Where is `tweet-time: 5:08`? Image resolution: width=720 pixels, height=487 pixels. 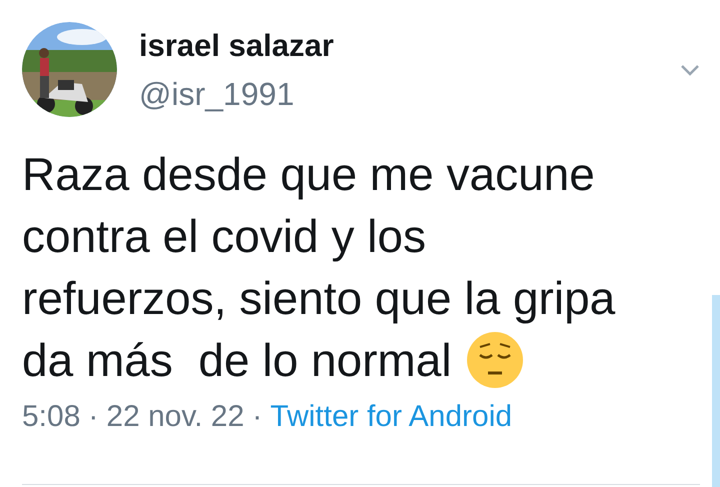
tweet-time: 5:08 is located at coordinates (51, 417).